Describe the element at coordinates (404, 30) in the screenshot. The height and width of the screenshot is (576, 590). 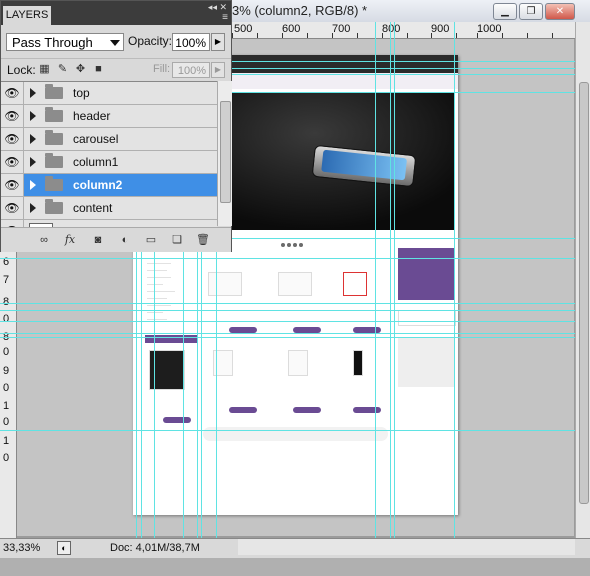
I see `horizontal-ruler: 500 600 700 800 900 1000` at that location.